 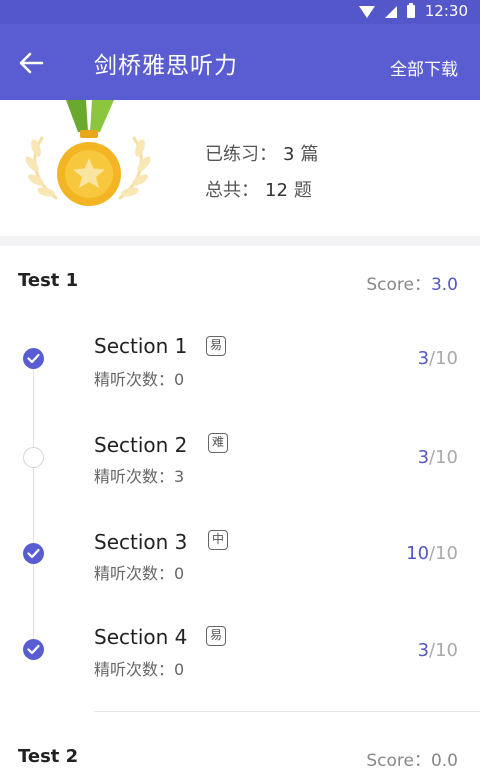 I want to click on back-button, so click(x=31, y=63).